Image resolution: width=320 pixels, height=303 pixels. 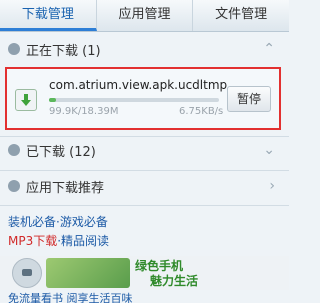 What do you see at coordinates (144, 49) in the screenshot?
I see `section-downloading: 正在下载 (1) ⌃` at bounding box center [144, 49].